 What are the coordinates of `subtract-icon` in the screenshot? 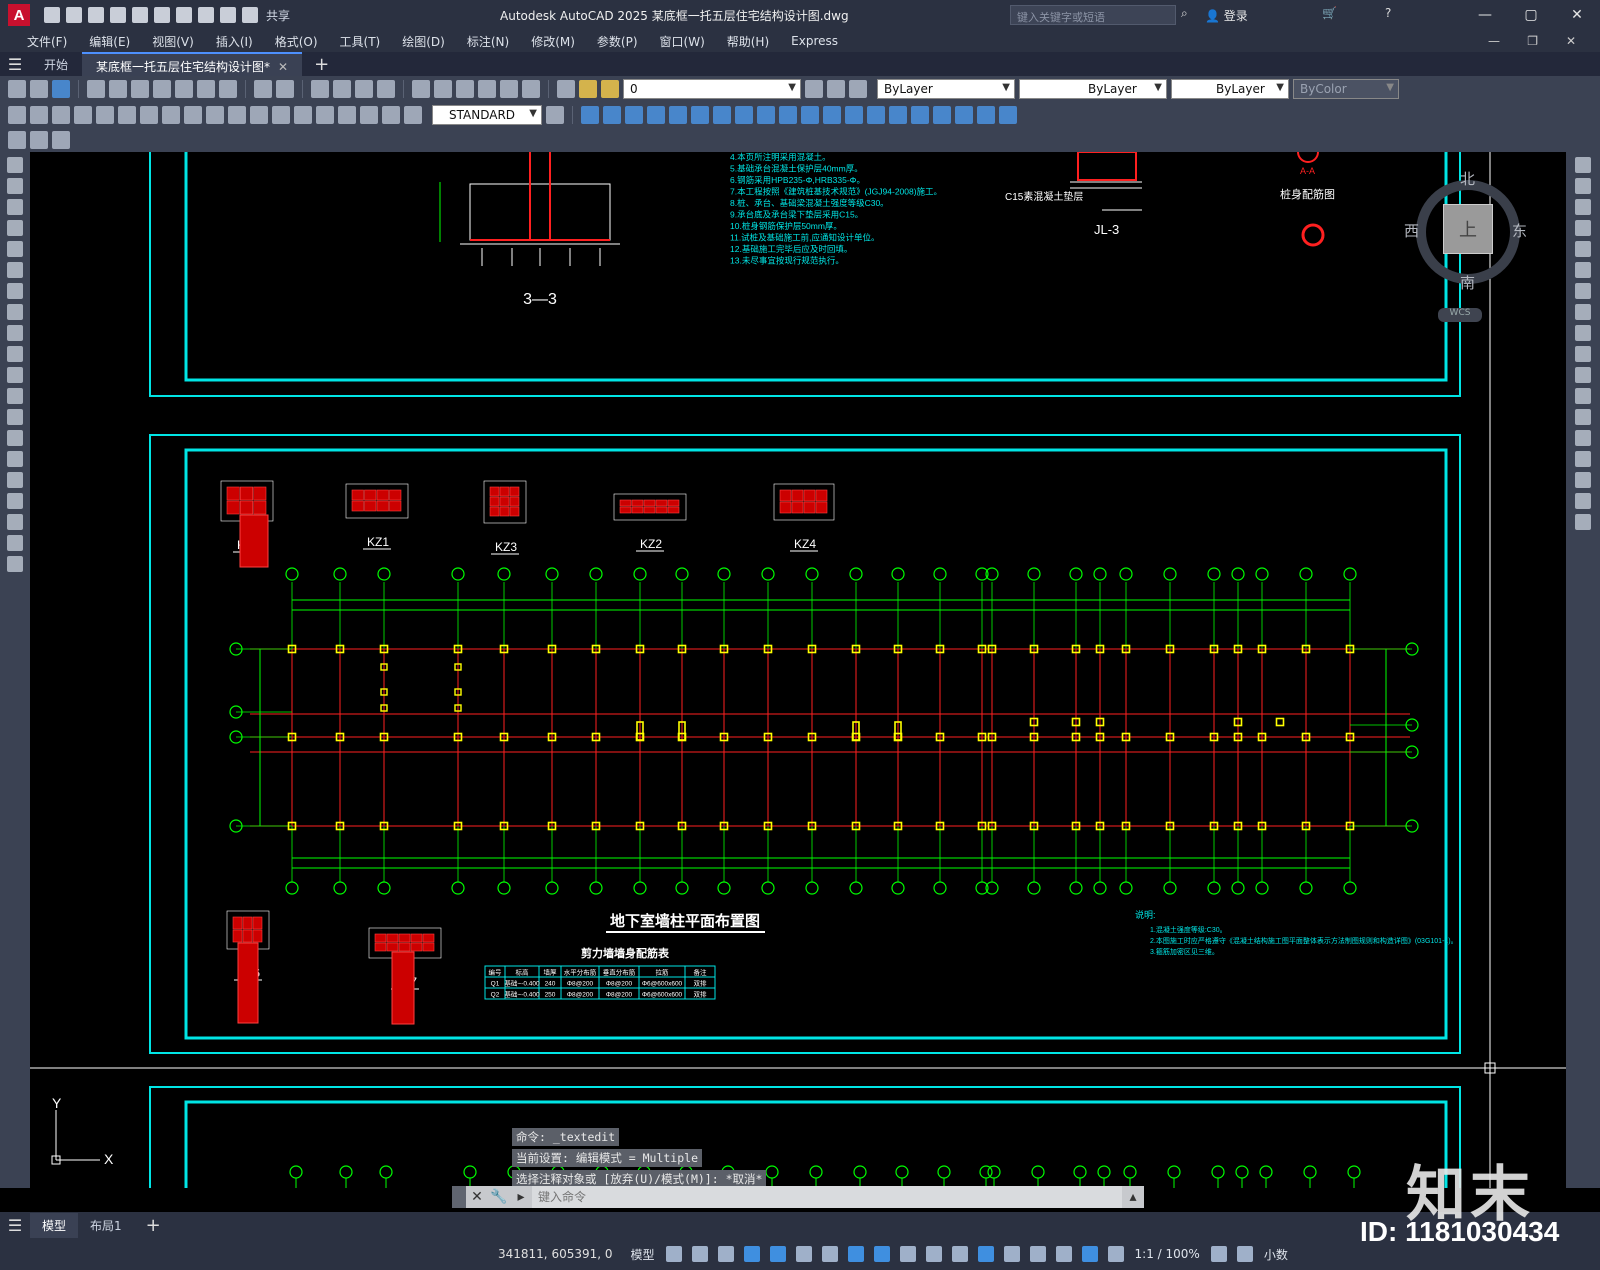 It's located at (854, 115).